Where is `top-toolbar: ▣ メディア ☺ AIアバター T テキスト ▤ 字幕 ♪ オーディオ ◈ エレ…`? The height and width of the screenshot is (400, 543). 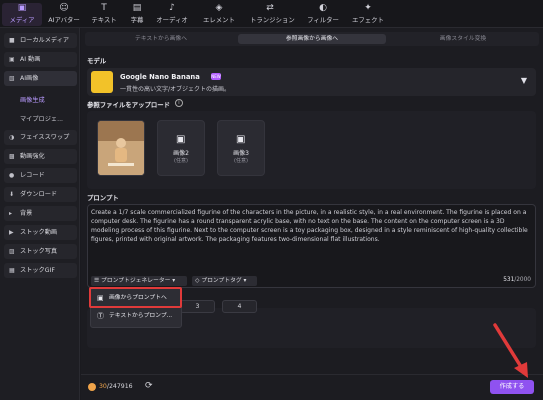 top-toolbar: ▣ メディア ☺ AIアバター T テキスト ▤ 字幕 ♪ オーディオ ◈ エレ… is located at coordinates (271, 14).